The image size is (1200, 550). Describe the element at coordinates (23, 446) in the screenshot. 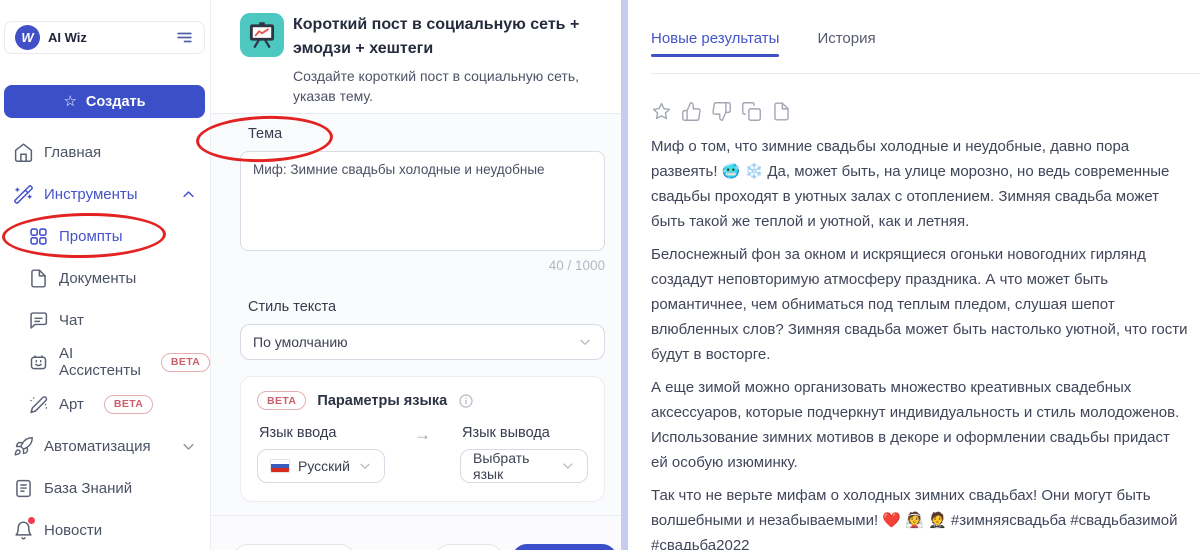

I see `rocket-icon` at that location.